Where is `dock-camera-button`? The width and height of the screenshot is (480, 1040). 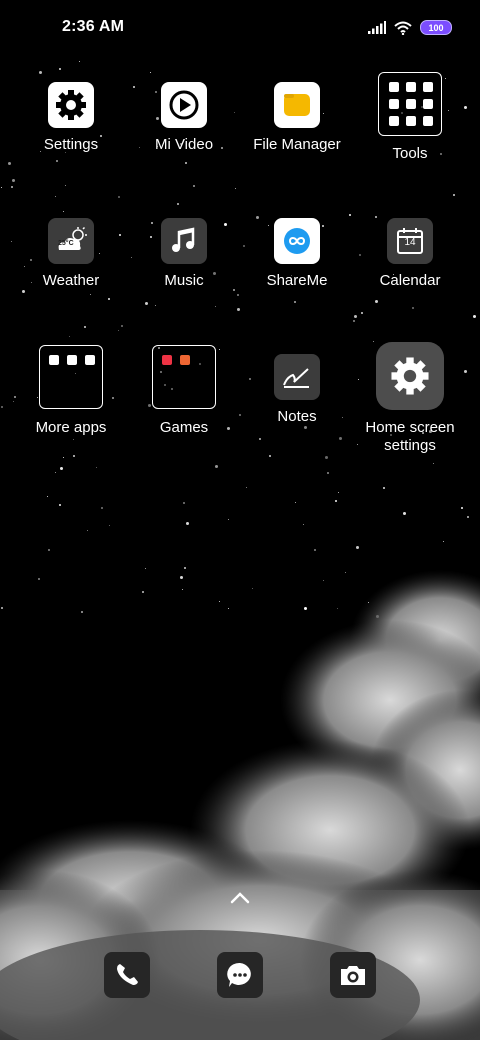 dock-camera-button is located at coordinates (353, 975).